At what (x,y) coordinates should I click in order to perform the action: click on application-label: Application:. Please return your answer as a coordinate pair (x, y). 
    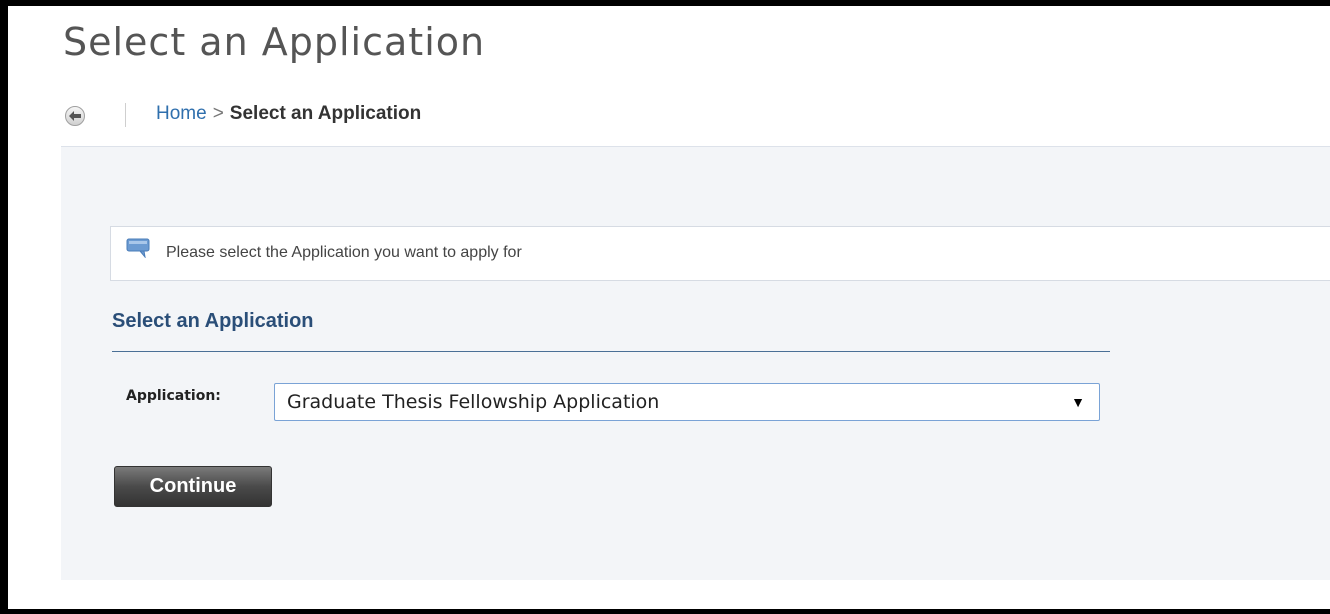
    Looking at the image, I should click on (173, 396).